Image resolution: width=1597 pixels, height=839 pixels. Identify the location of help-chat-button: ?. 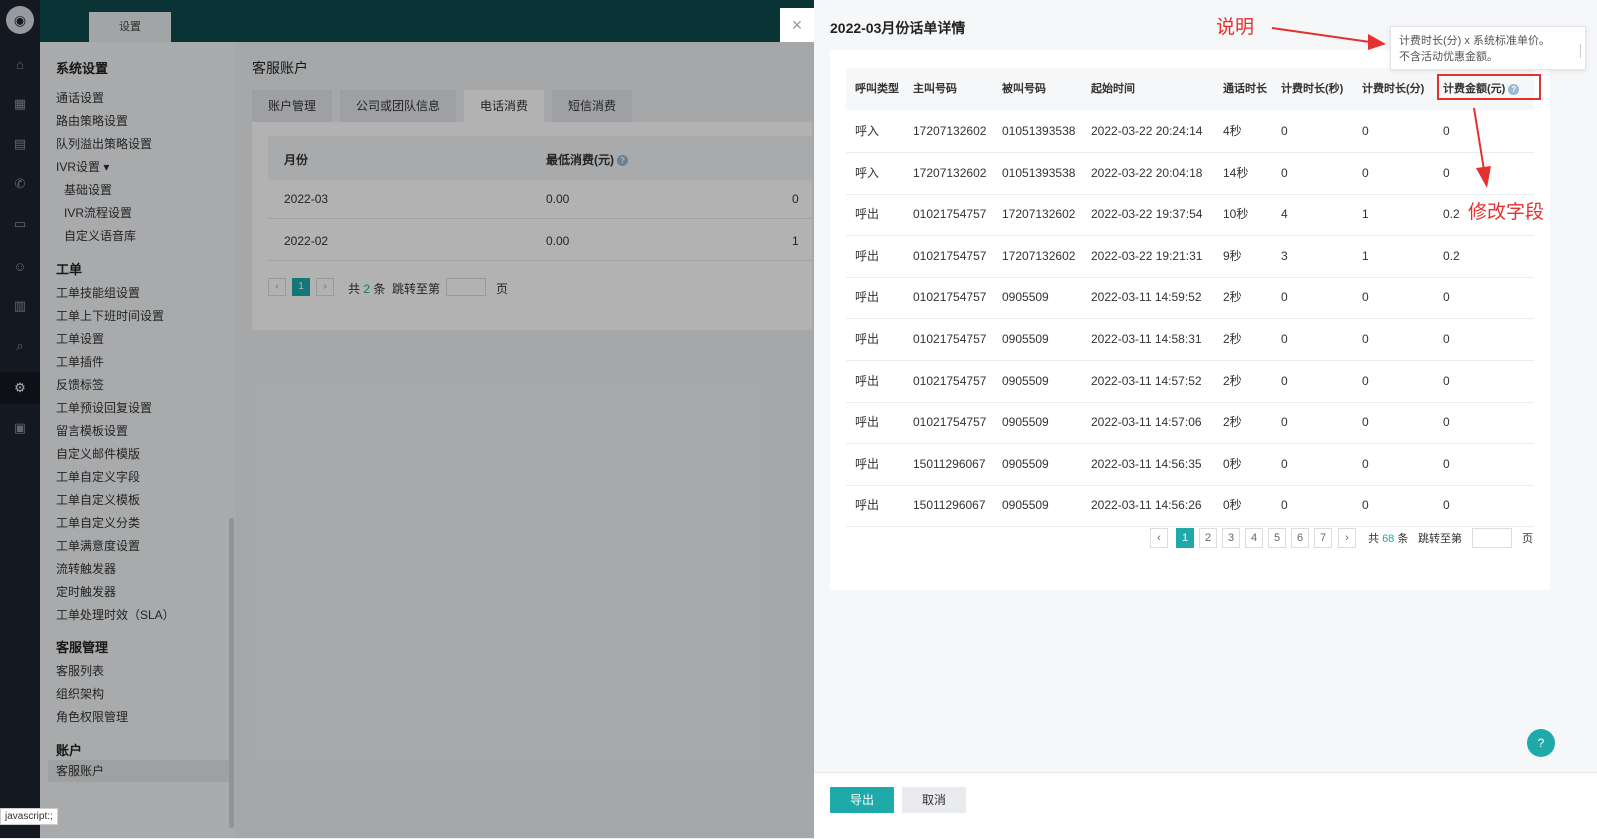
(1541, 743).